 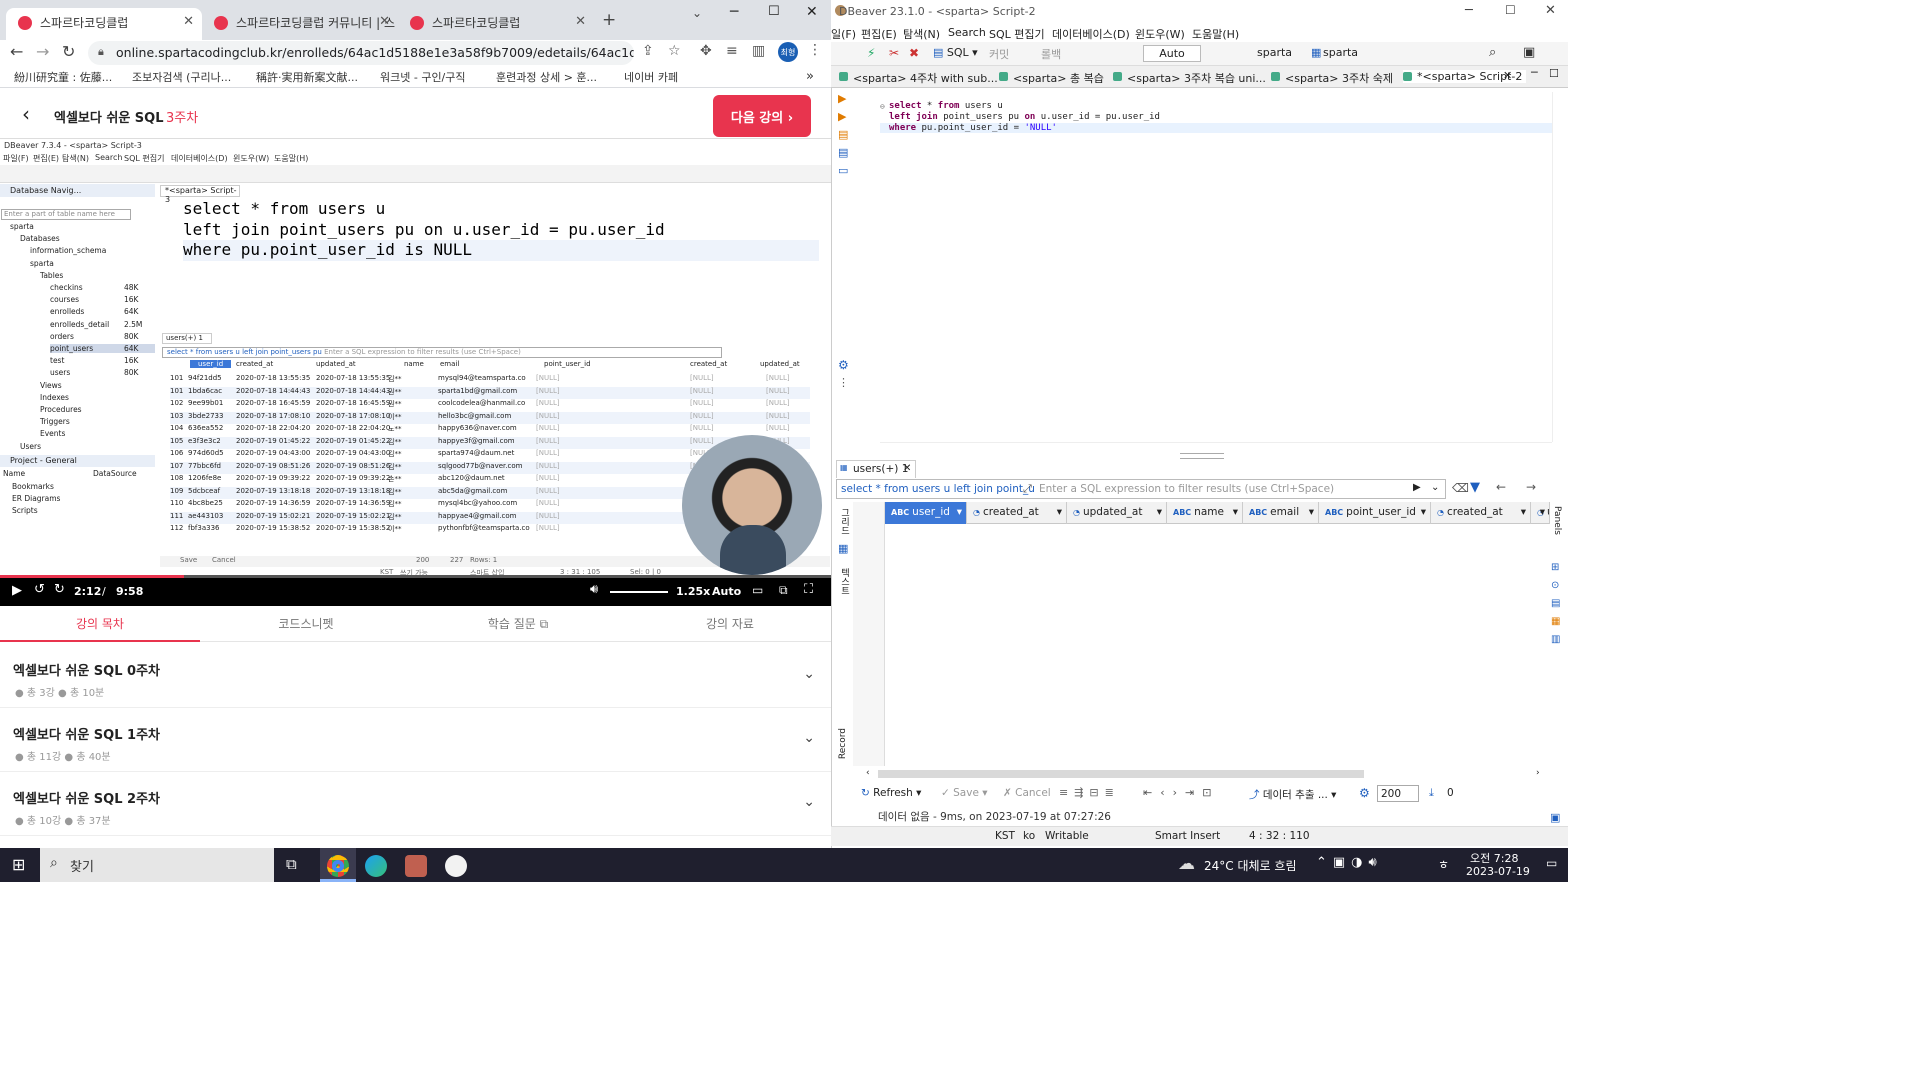 What do you see at coordinates (376, 866) in the screenshot?
I see `edge-icon` at bounding box center [376, 866].